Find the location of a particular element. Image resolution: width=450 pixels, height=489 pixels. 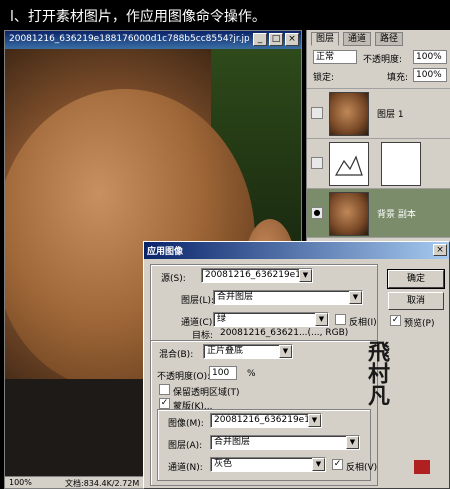

image-label: 图像(M): is located at coordinates (186, 424).